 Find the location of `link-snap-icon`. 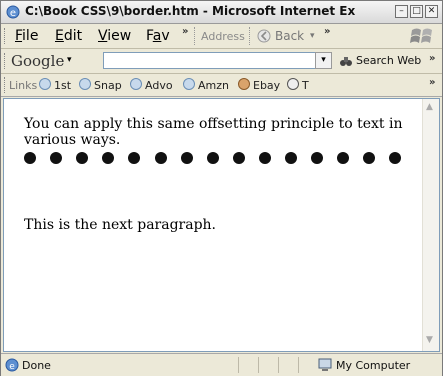

link-snap-icon is located at coordinates (85, 84).